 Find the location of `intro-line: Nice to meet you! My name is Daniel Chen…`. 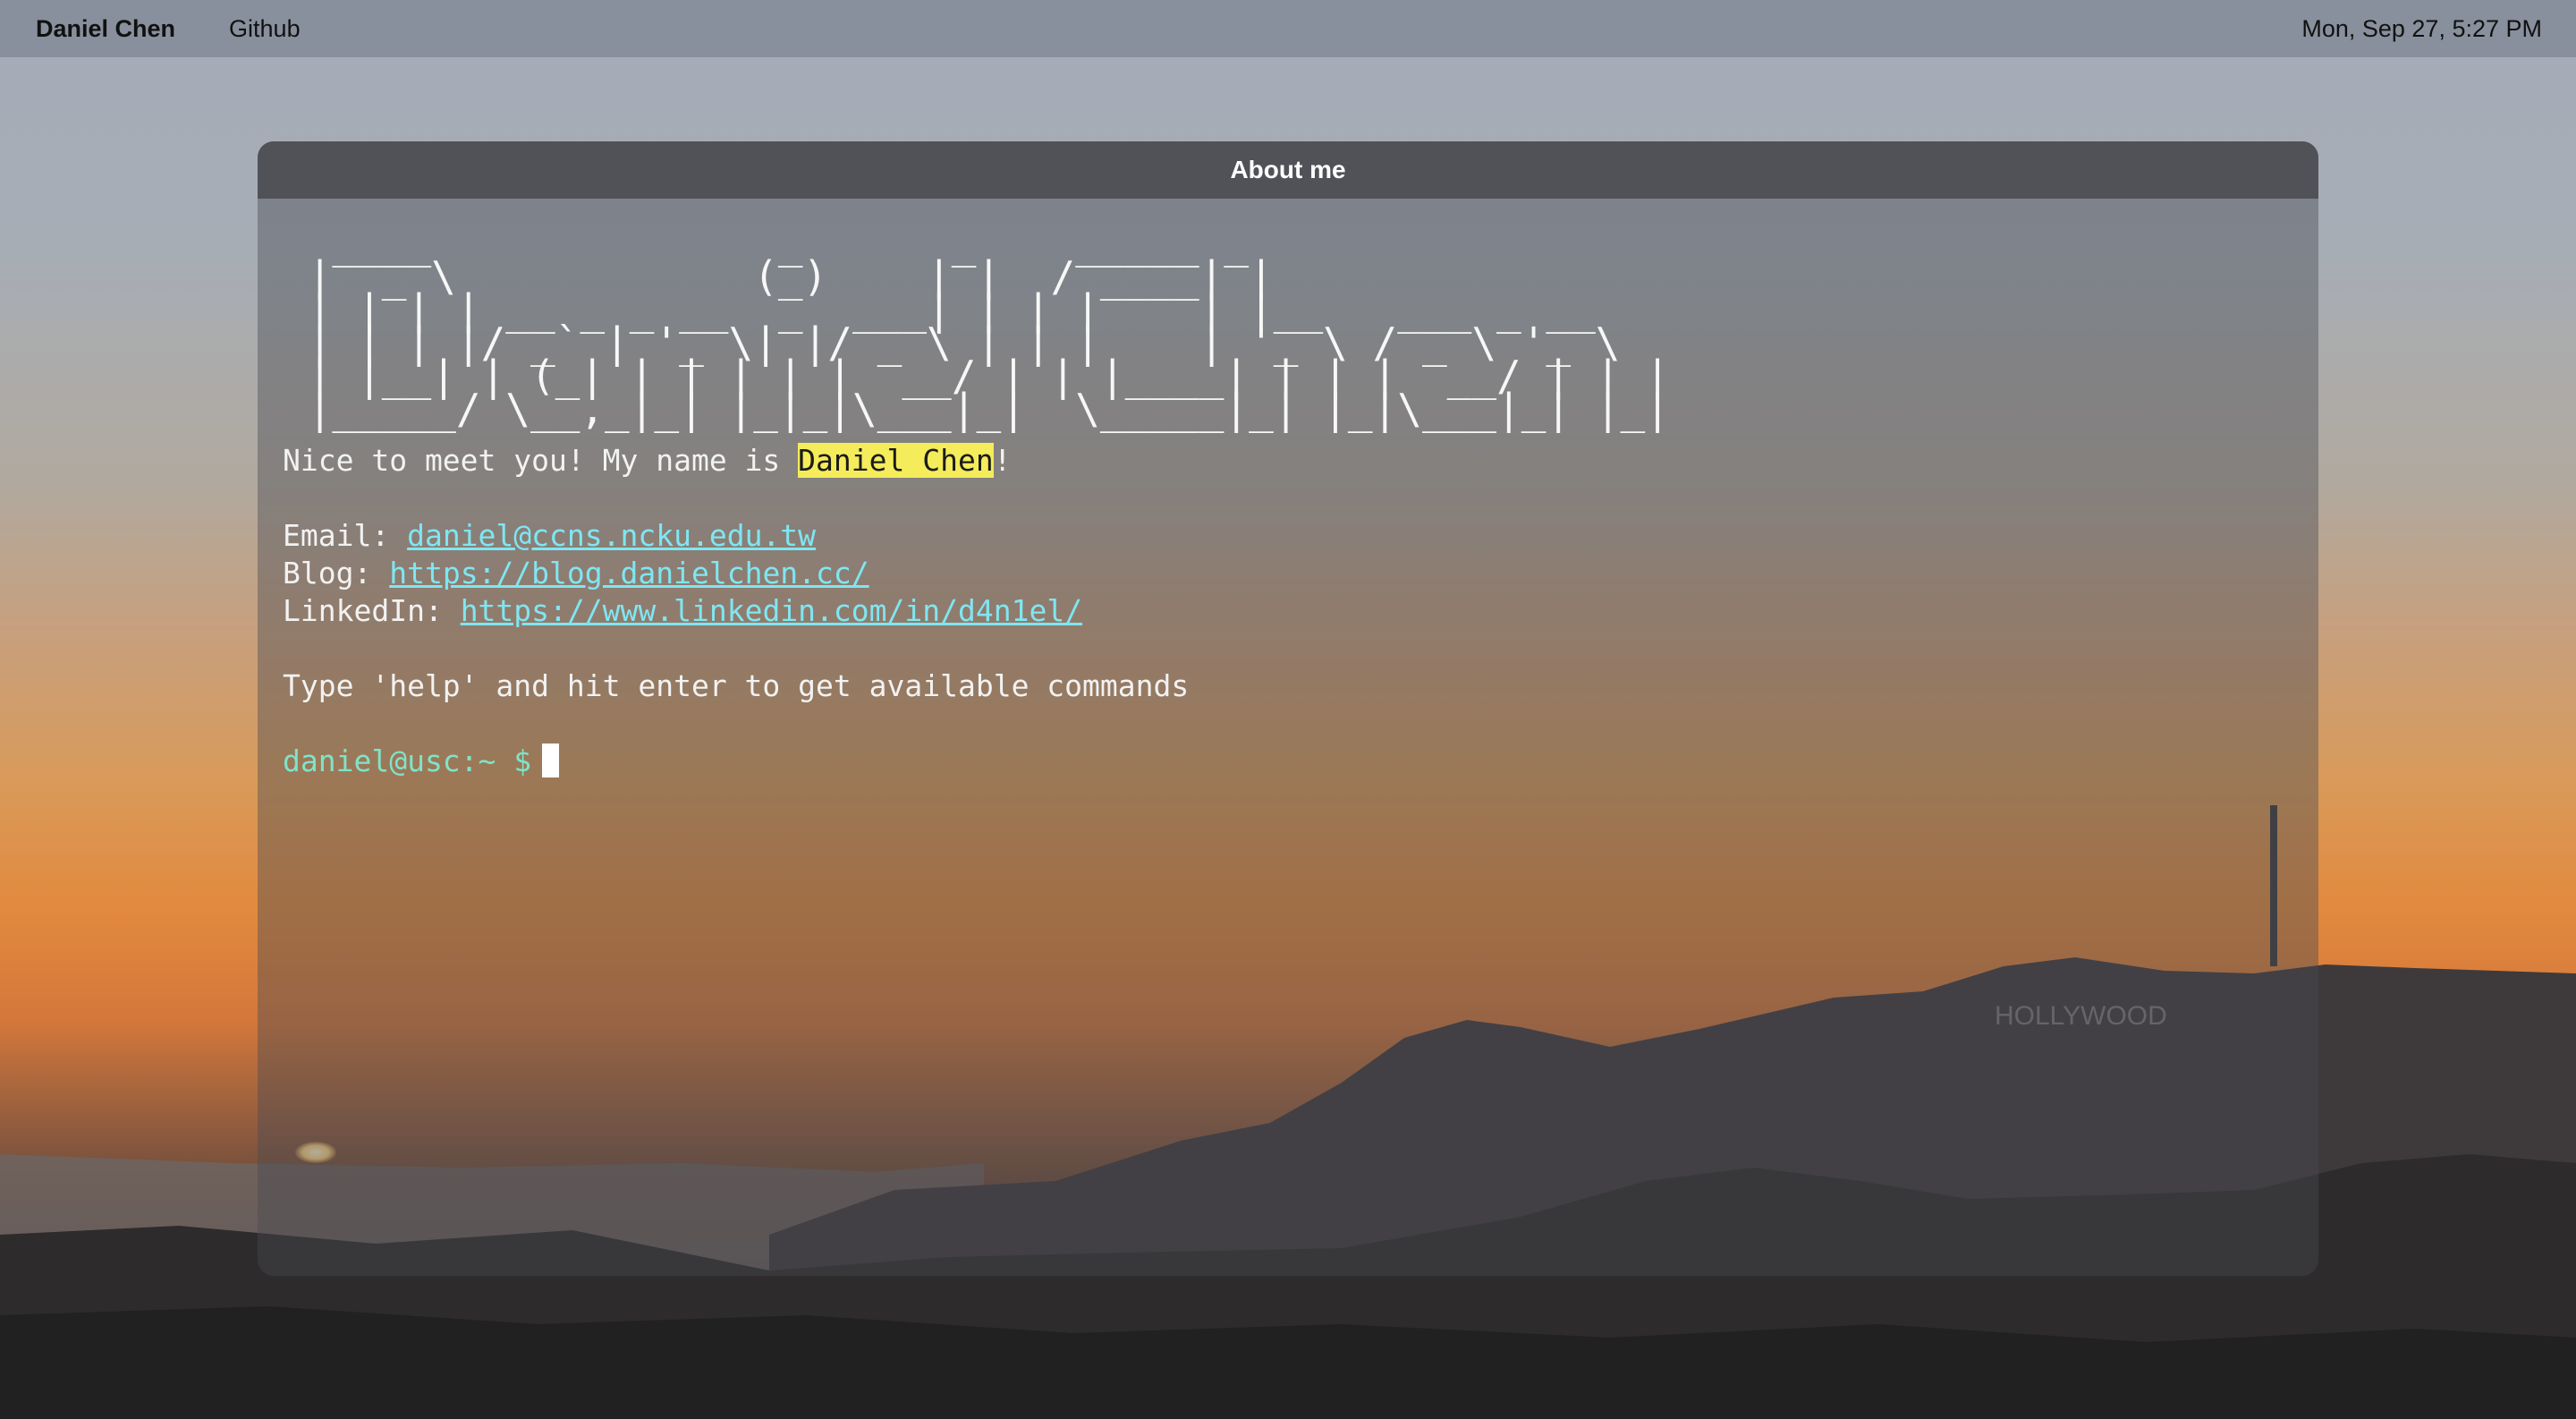

intro-line: Nice to meet you! My name is Daniel Chen… is located at coordinates (1288, 461).